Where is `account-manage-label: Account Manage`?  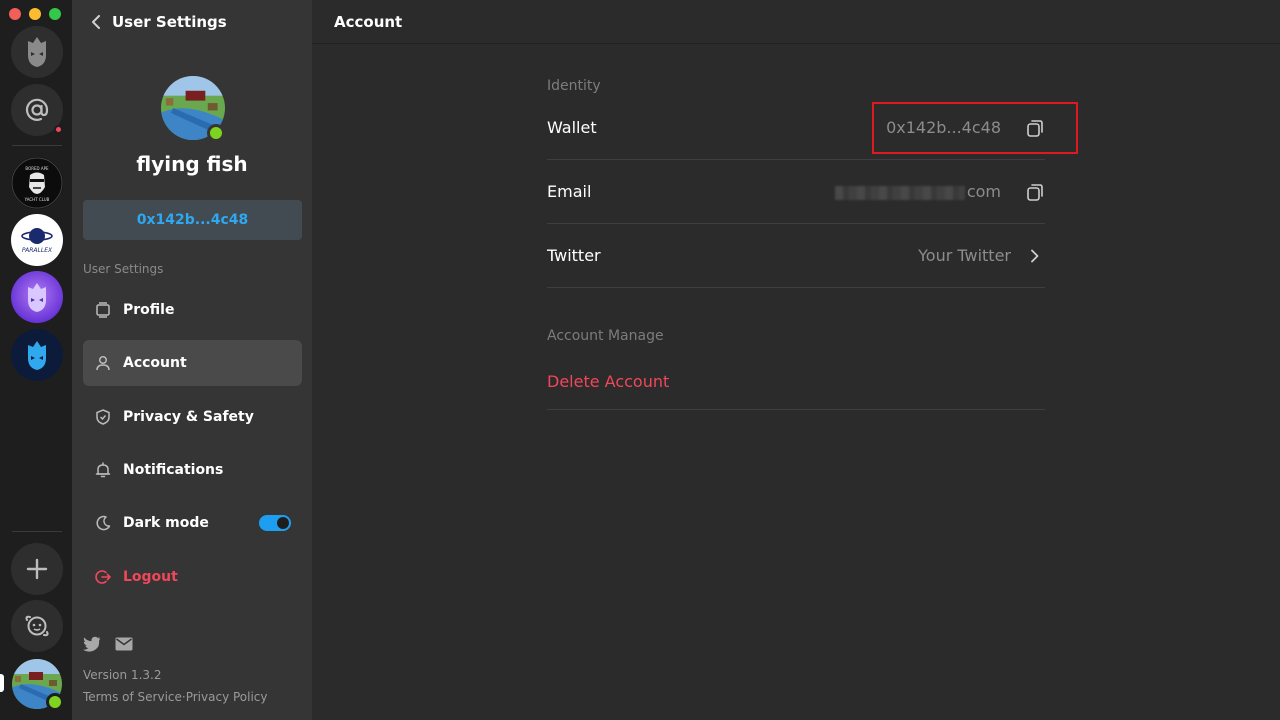
account-manage-label: Account Manage is located at coordinates (605, 336).